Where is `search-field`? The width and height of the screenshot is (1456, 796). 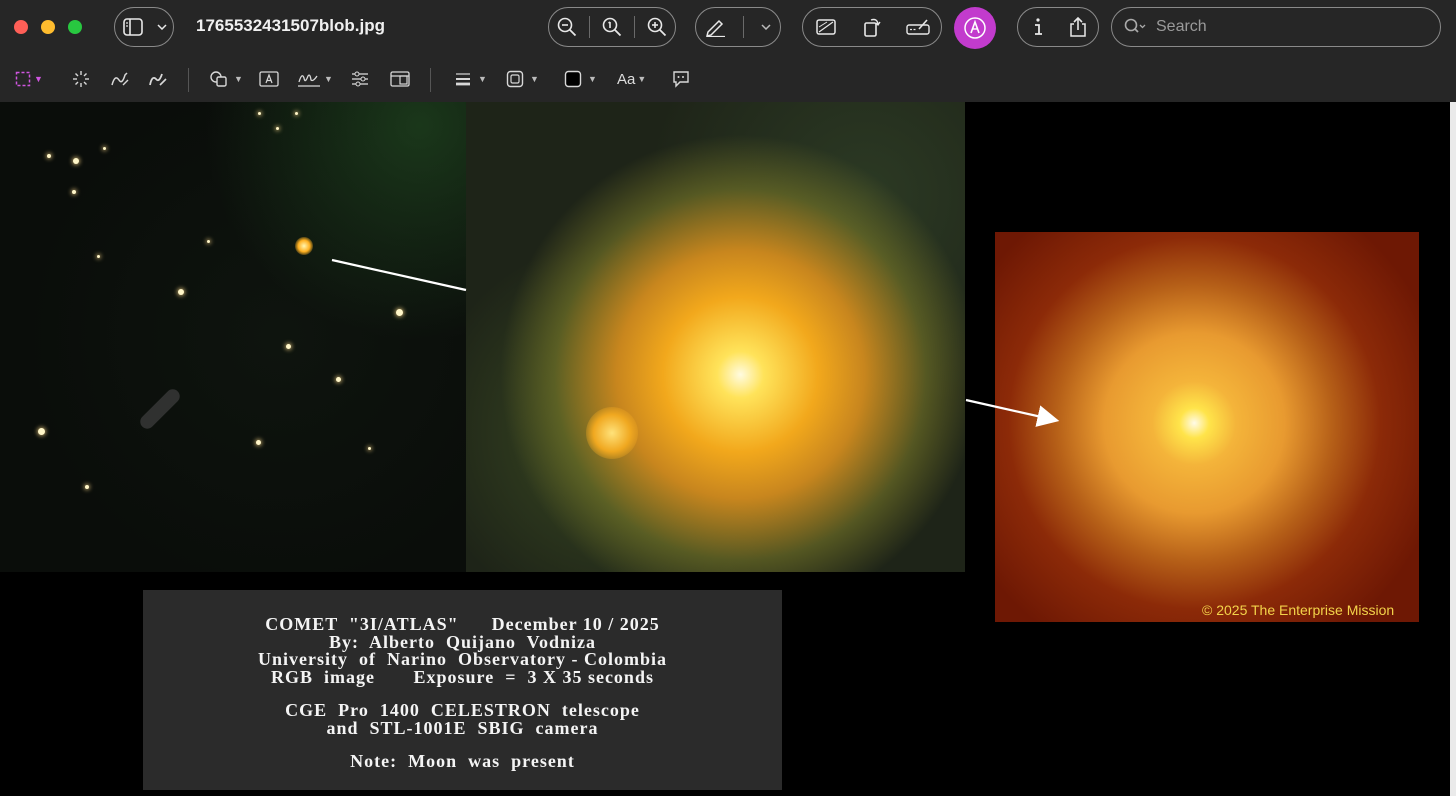 search-field is located at coordinates (1276, 27).